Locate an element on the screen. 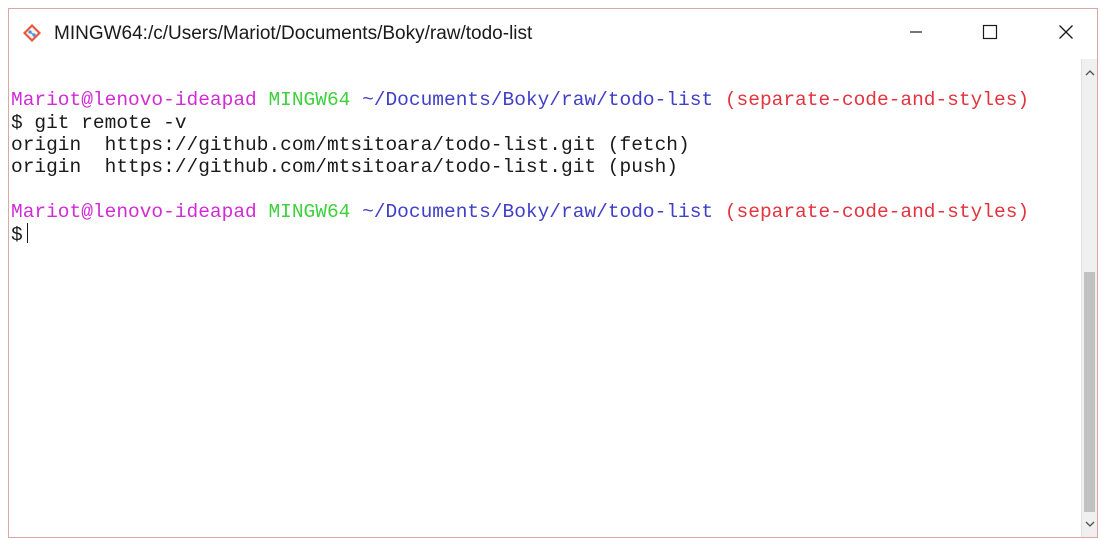 This screenshot has width=1100, height=540. input-prompt: $ is located at coordinates (17, 235).